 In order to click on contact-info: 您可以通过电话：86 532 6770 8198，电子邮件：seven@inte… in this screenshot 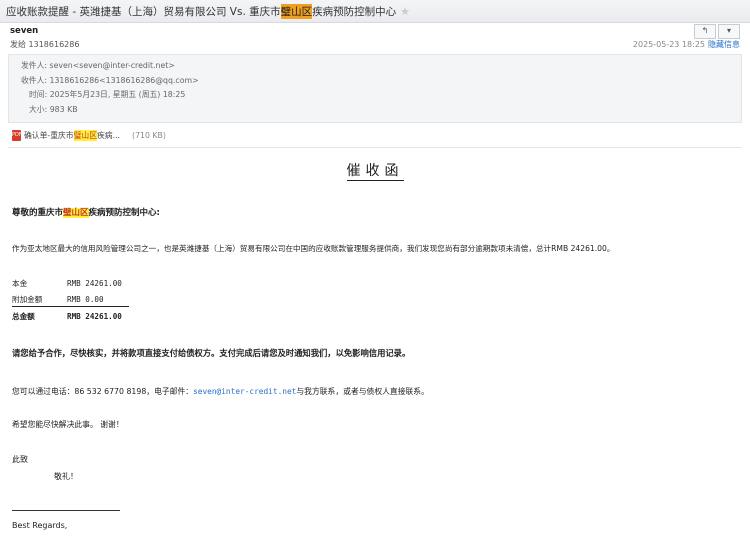, I will do `click(375, 391)`.